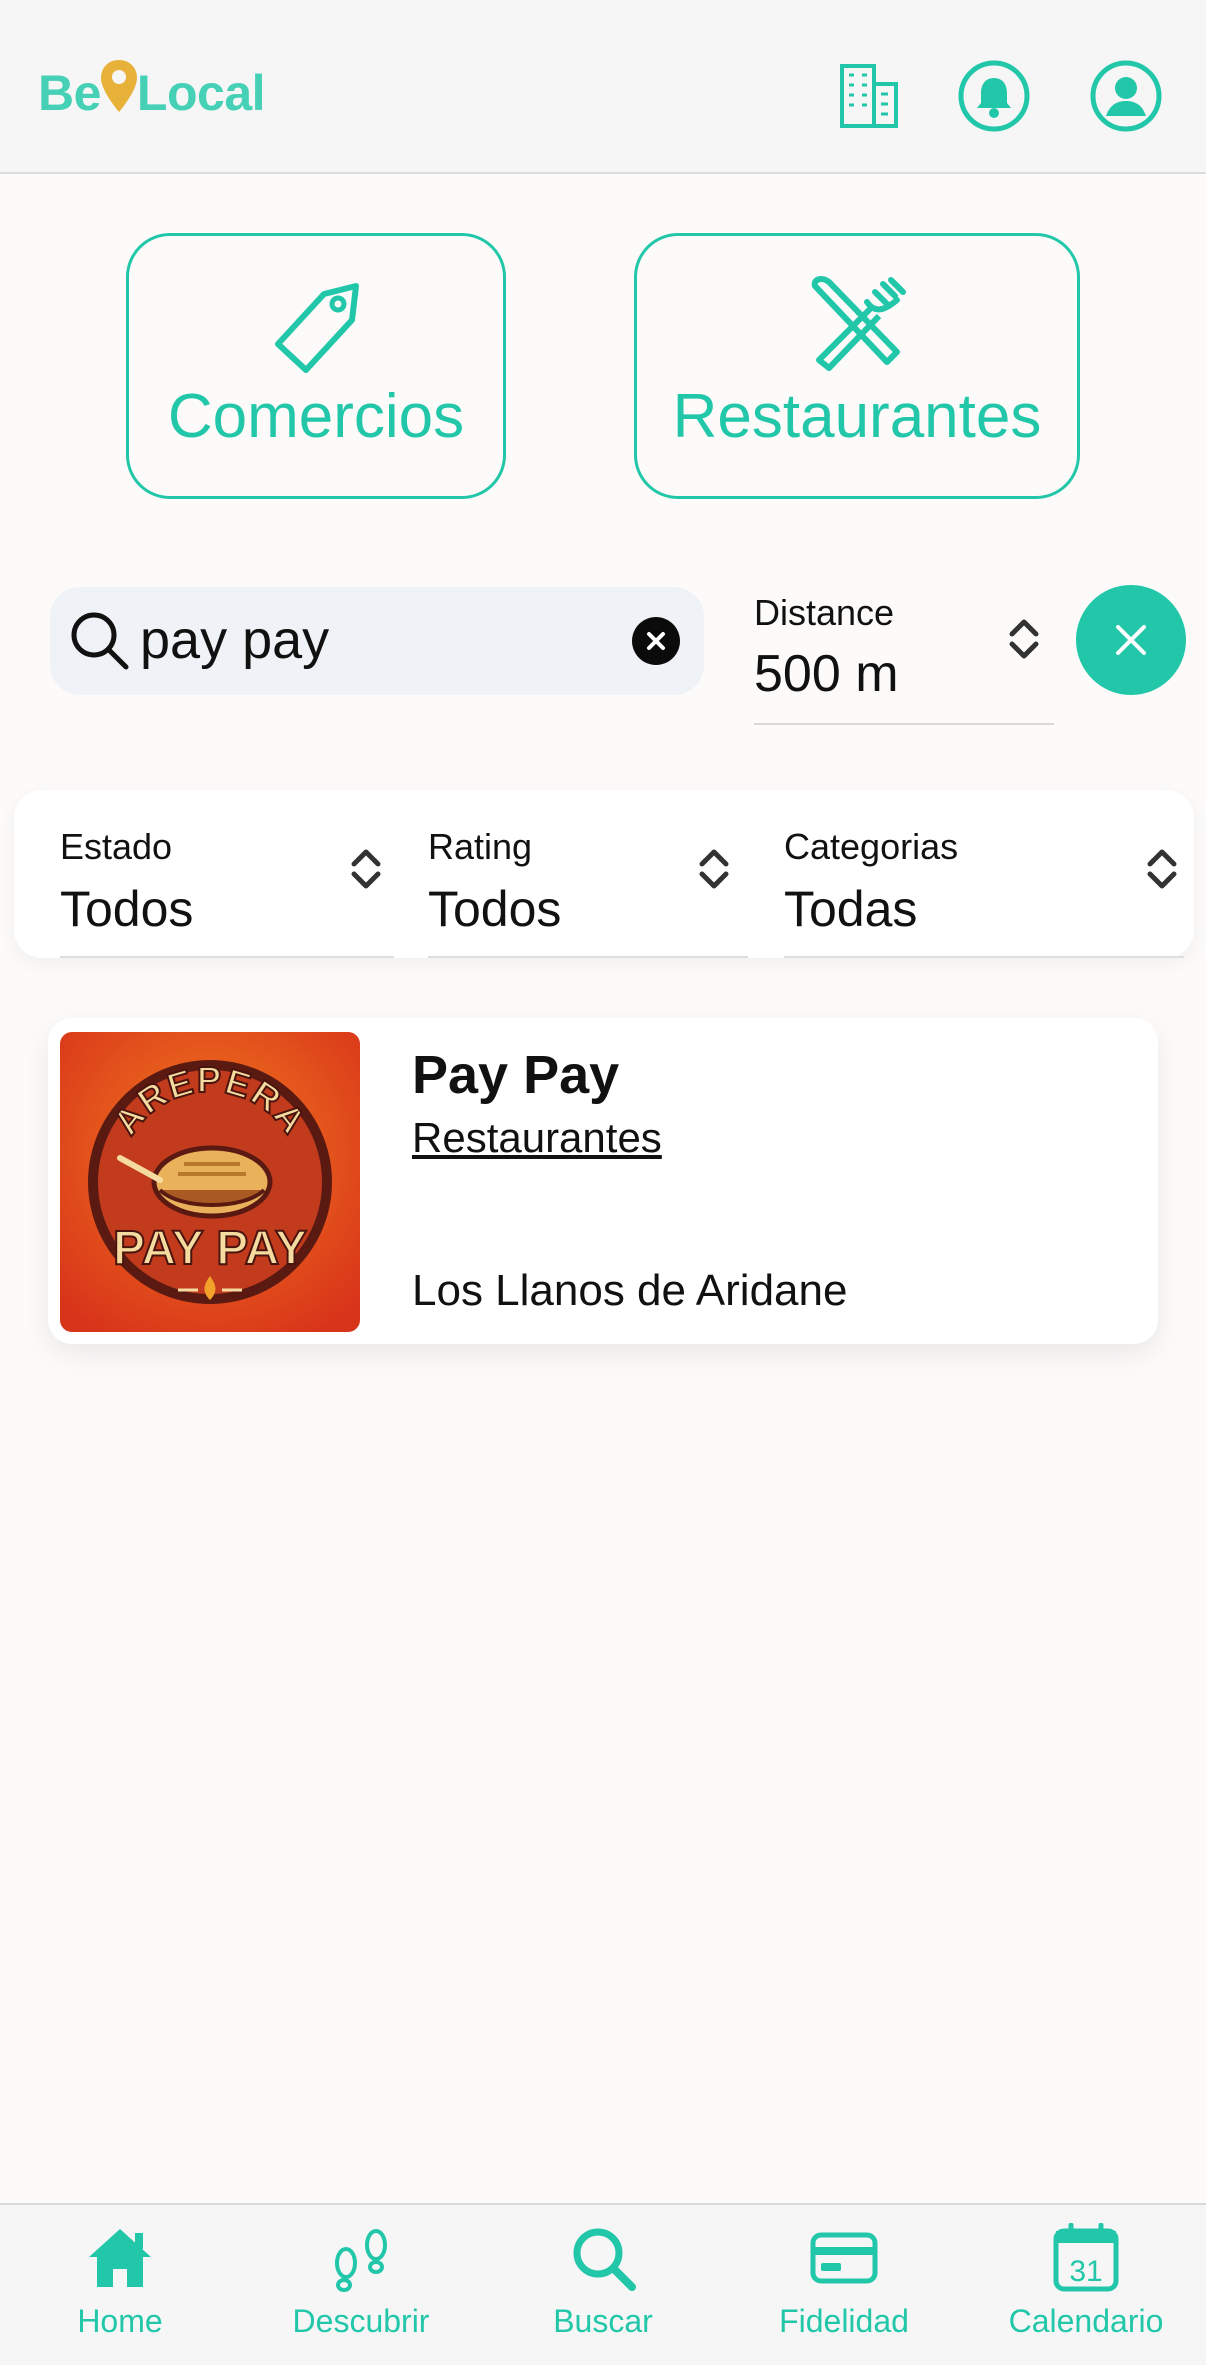  What do you see at coordinates (69, 93) in the screenshot?
I see `logo-text-be: Be` at bounding box center [69, 93].